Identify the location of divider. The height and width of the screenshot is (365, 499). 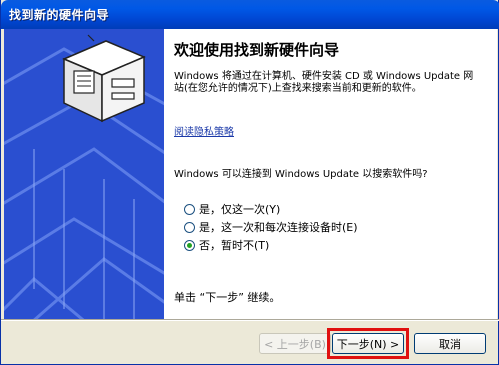
(250, 320).